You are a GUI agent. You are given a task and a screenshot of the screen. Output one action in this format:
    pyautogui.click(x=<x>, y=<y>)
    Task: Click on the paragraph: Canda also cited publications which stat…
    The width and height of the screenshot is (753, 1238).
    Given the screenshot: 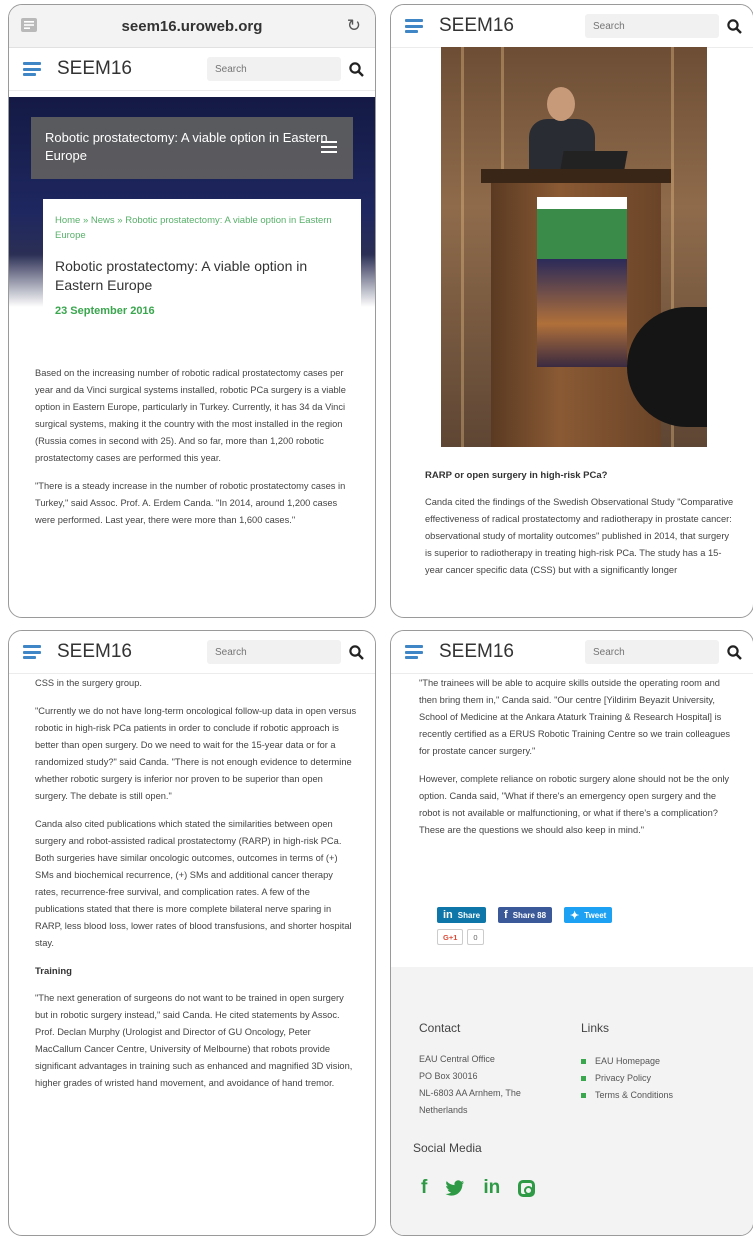 What is the action you would take?
    pyautogui.click(x=193, y=883)
    